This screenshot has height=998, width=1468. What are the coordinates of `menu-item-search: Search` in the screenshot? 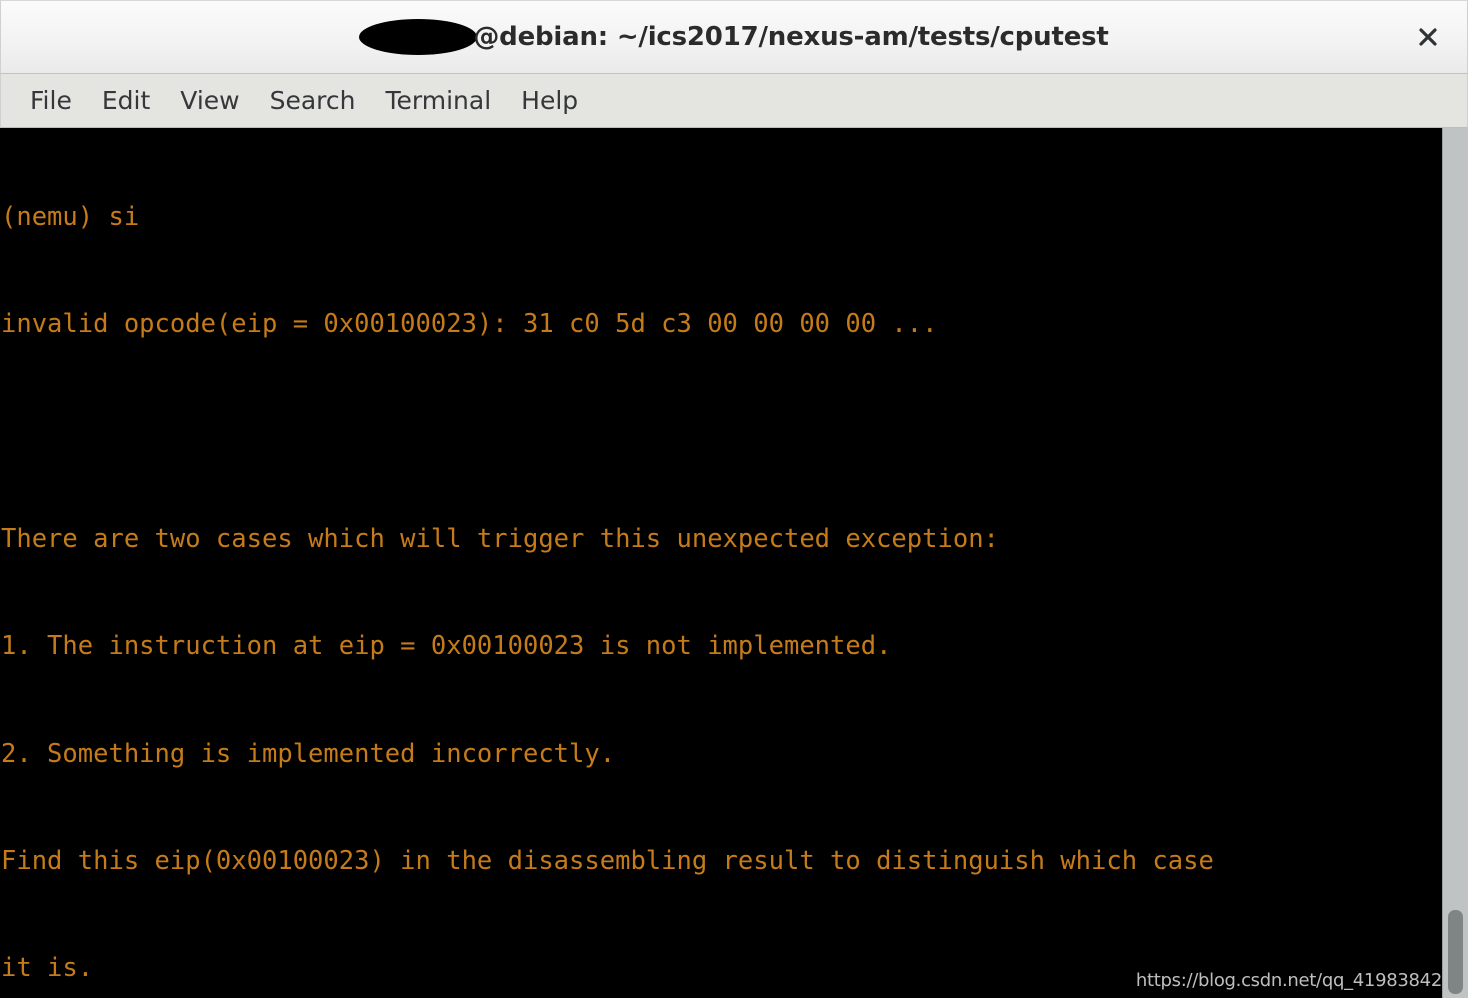 It's located at (313, 100).